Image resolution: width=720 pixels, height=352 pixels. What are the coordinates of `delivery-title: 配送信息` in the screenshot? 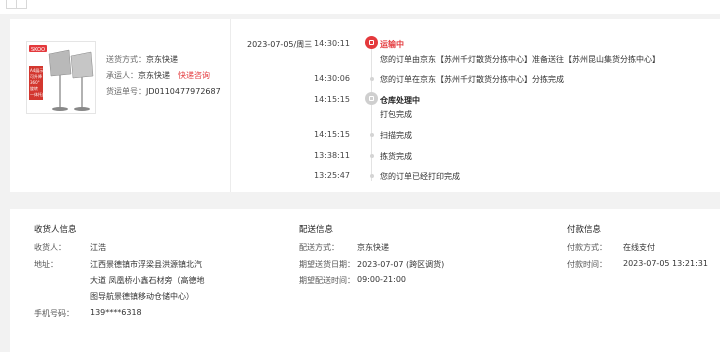 It's located at (316, 230).